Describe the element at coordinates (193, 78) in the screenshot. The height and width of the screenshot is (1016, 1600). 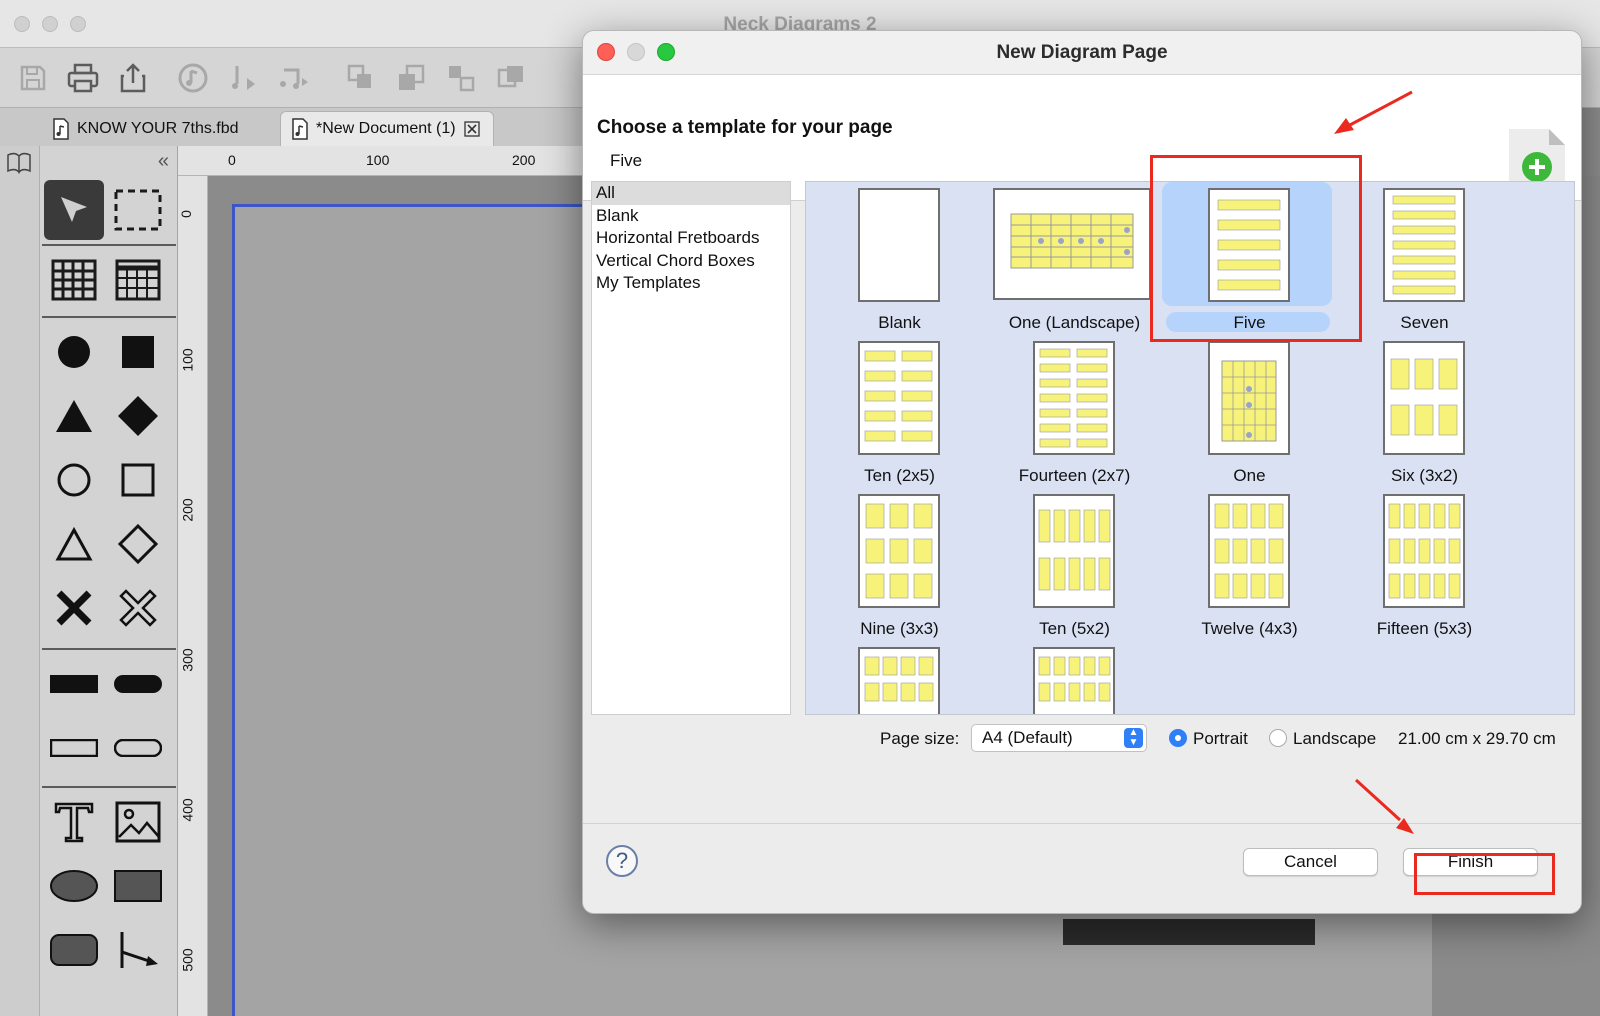
I see `music-note-icon` at that location.